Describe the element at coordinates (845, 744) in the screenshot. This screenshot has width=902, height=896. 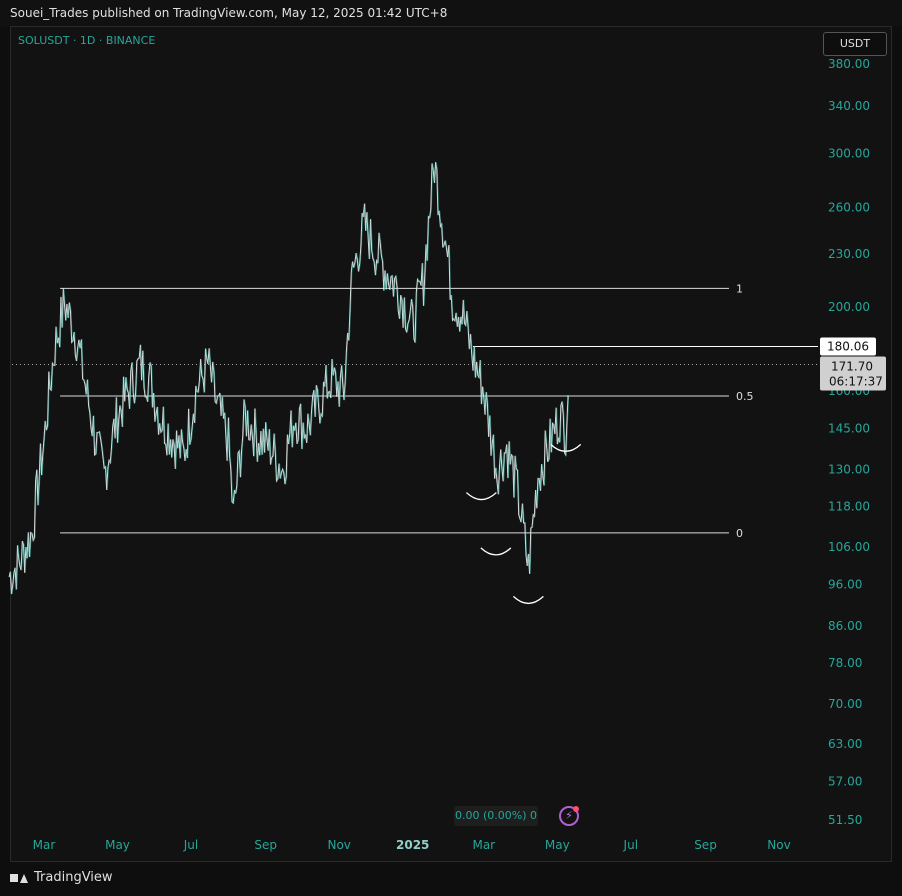
I see `y-tick-label: 63.00` at that location.